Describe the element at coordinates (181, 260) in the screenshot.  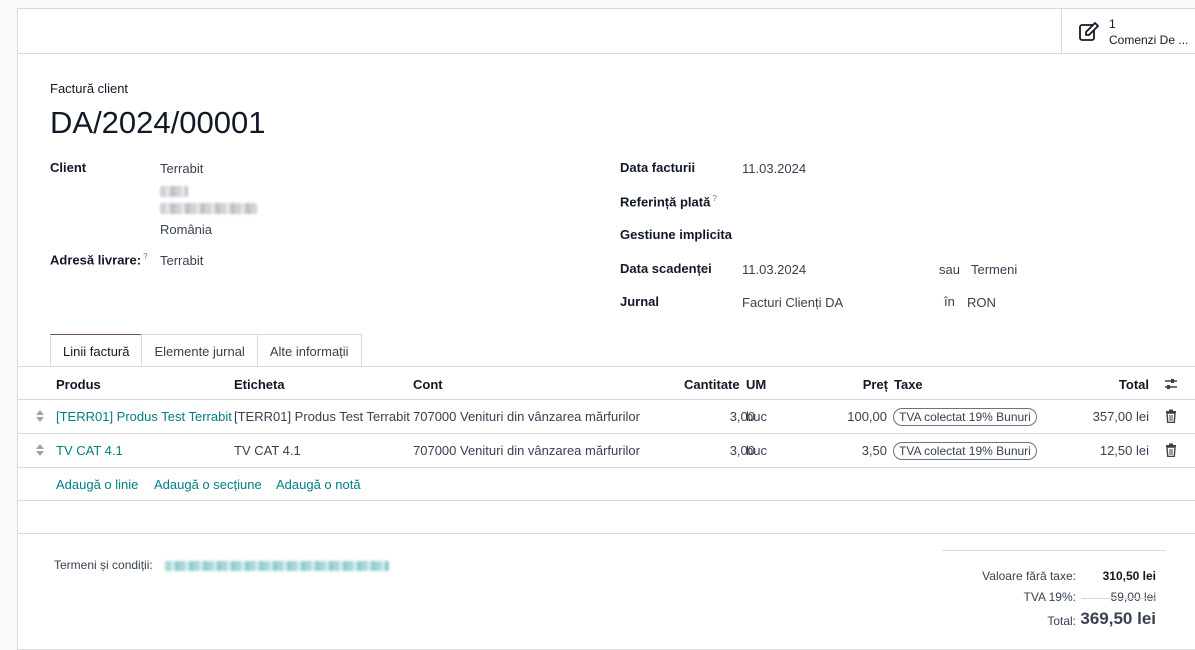
I see `delivery-address-value: Terrabit` at that location.